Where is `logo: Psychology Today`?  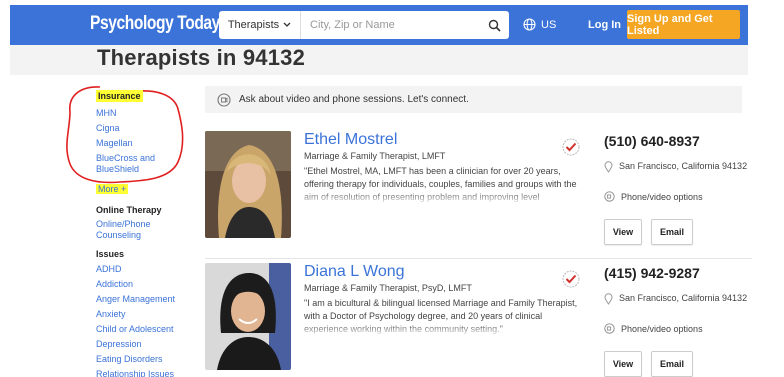 logo: Psychology Today is located at coordinates (155, 24).